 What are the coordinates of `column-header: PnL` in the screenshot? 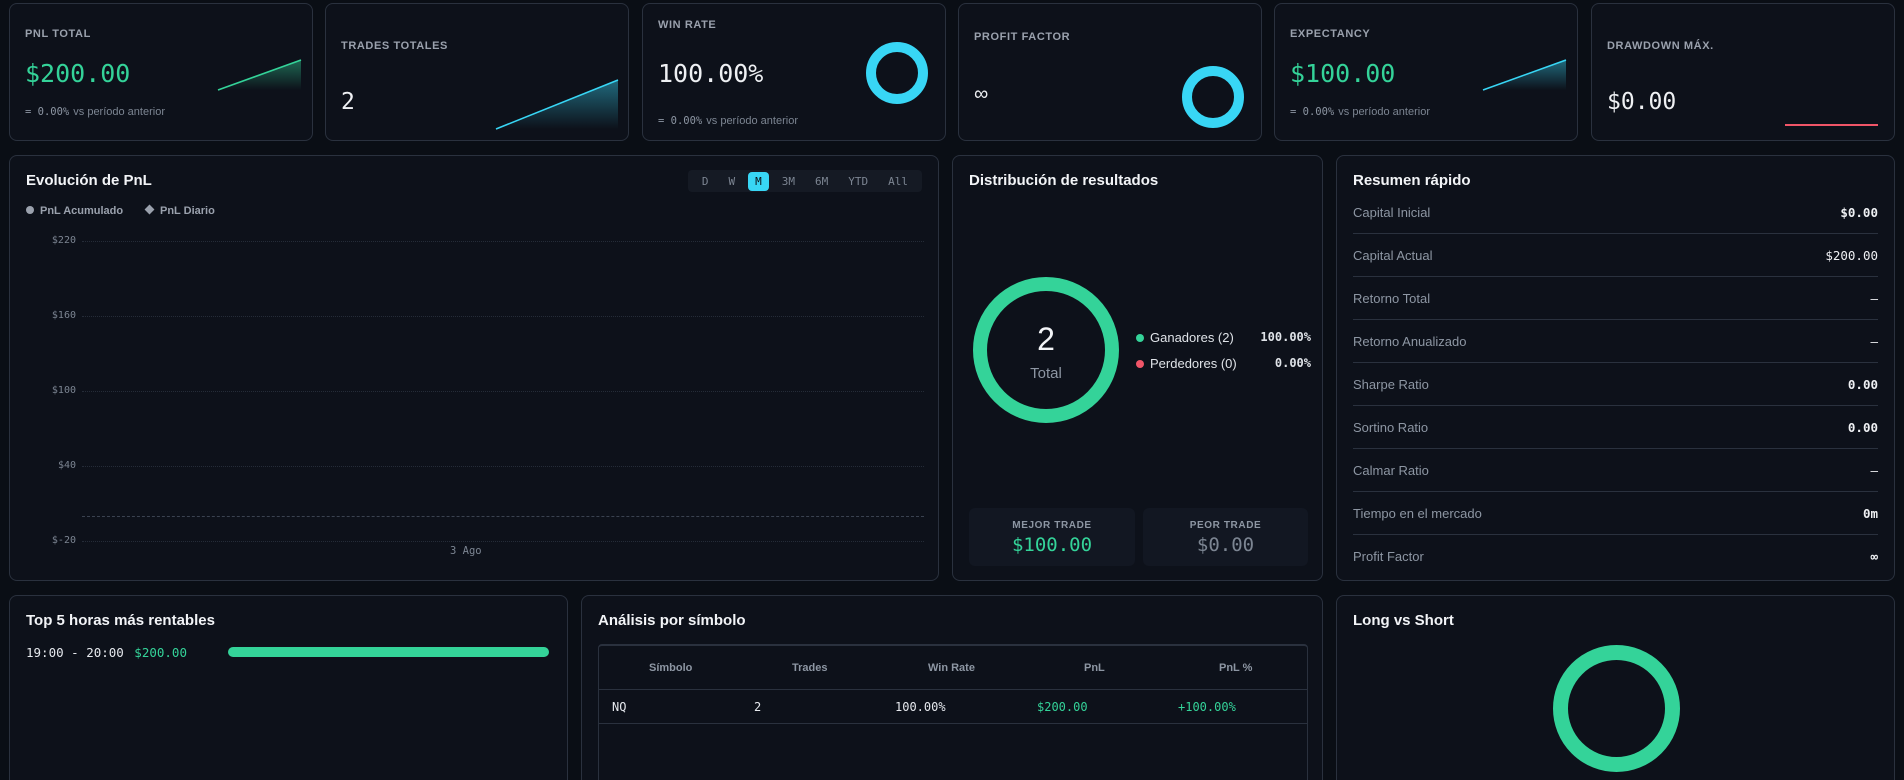 It's located at (1094, 668).